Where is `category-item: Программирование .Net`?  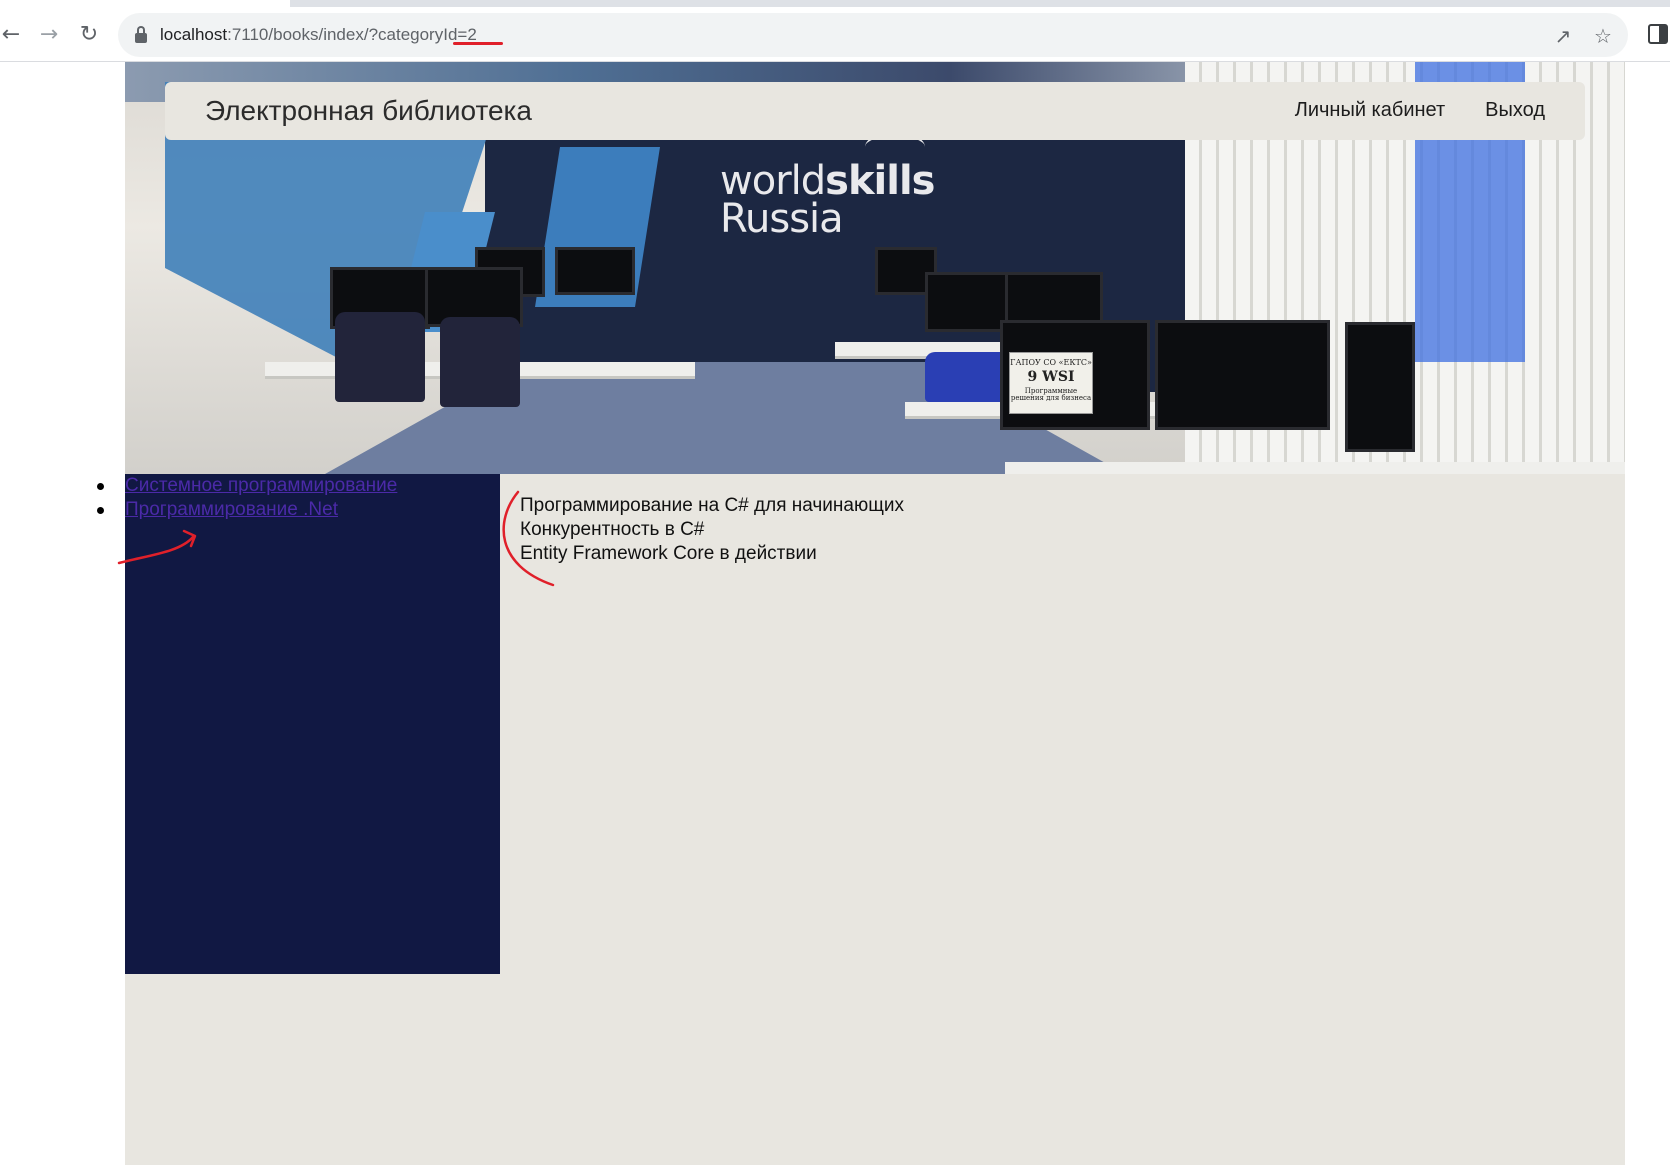
category-item: Программирование .Net is located at coordinates (247, 510).